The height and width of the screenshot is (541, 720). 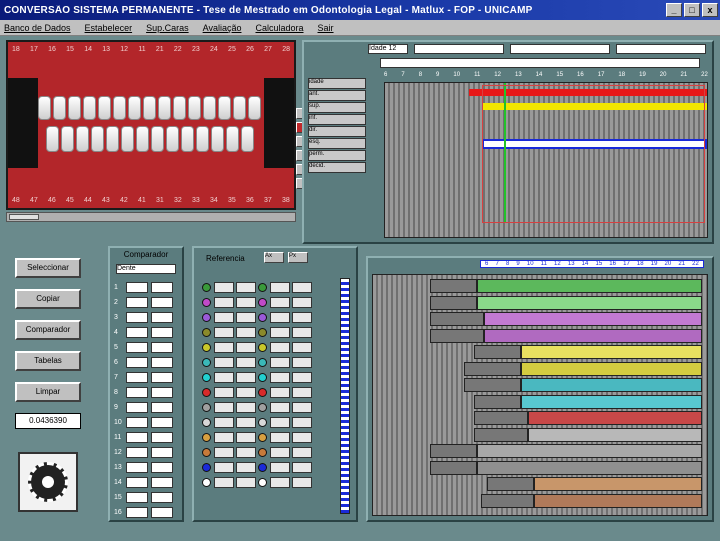 I want to click on limpar-button: Limpar, so click(x=48, y=392).